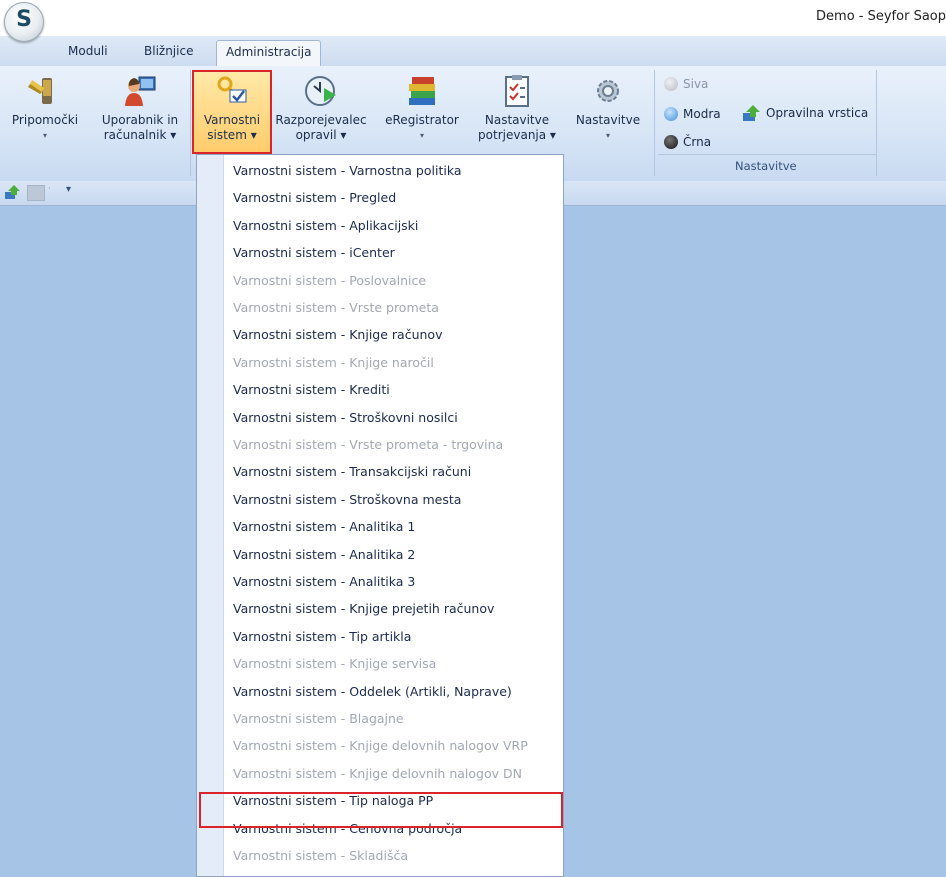 This screenshot has width=946, height=877. I want to click on razporejevalec-label-line2: opravil ▾, so click(321, 135).